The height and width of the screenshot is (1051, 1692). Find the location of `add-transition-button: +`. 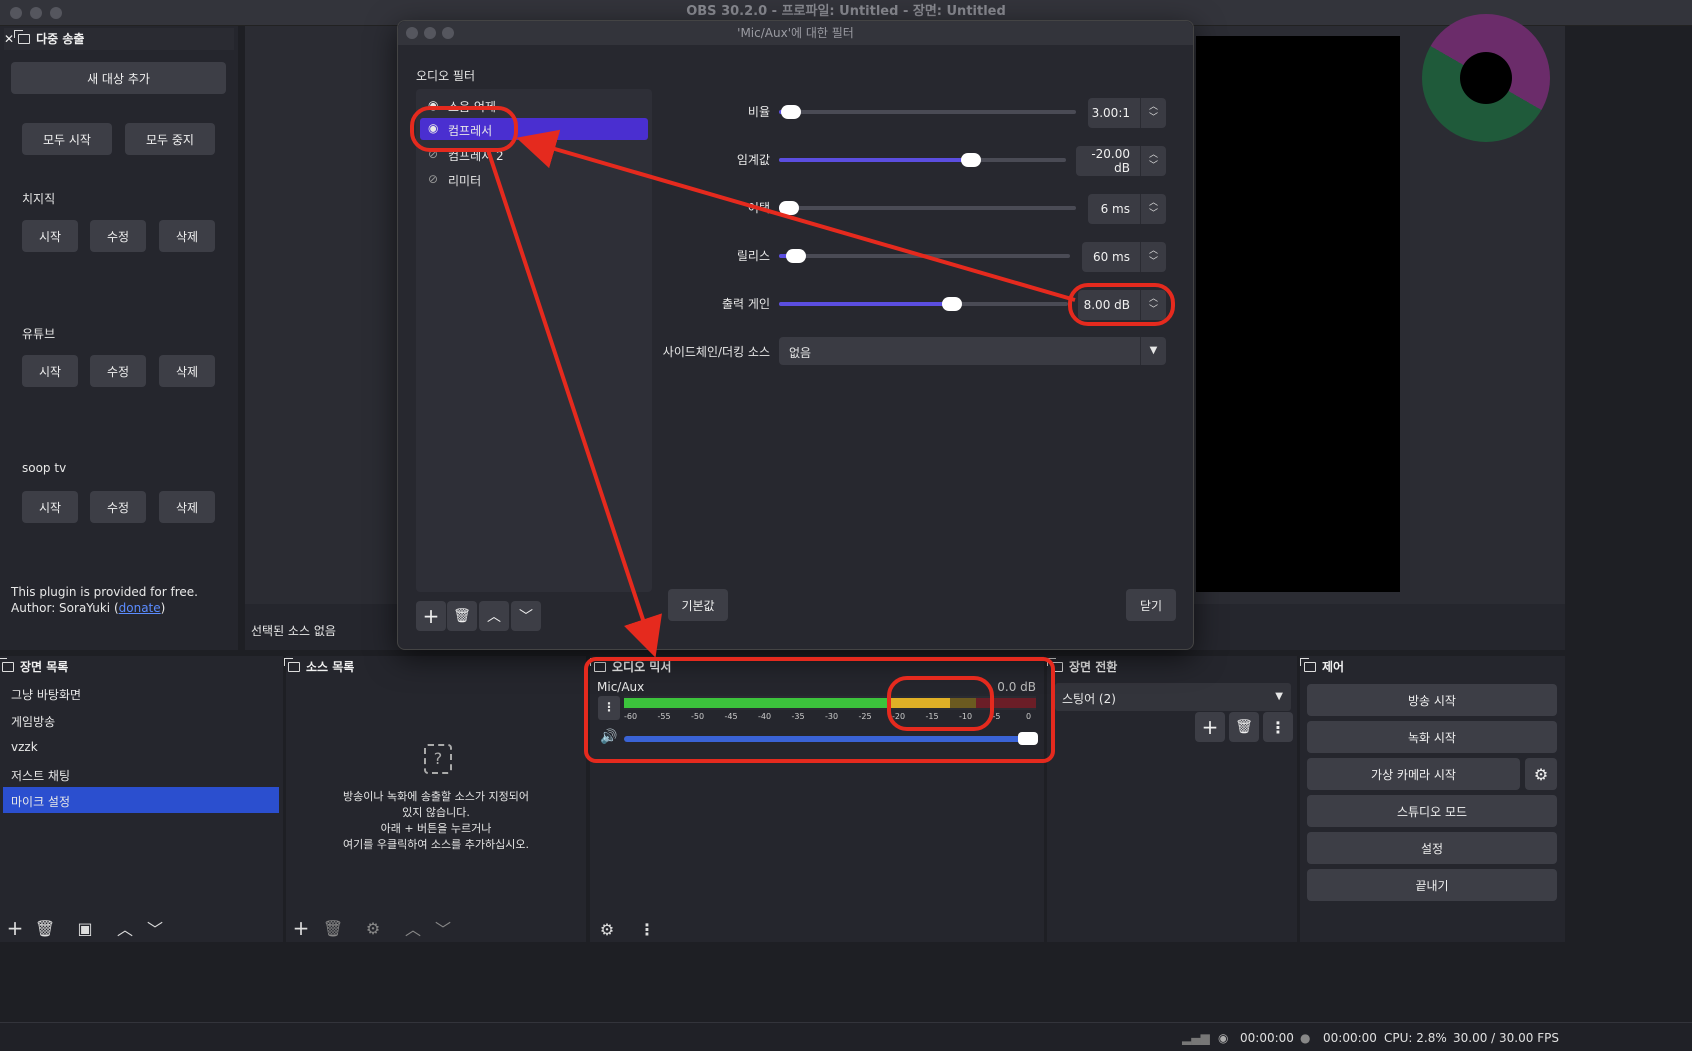

add-transition-button: + is located at coordinates (1210, 727).